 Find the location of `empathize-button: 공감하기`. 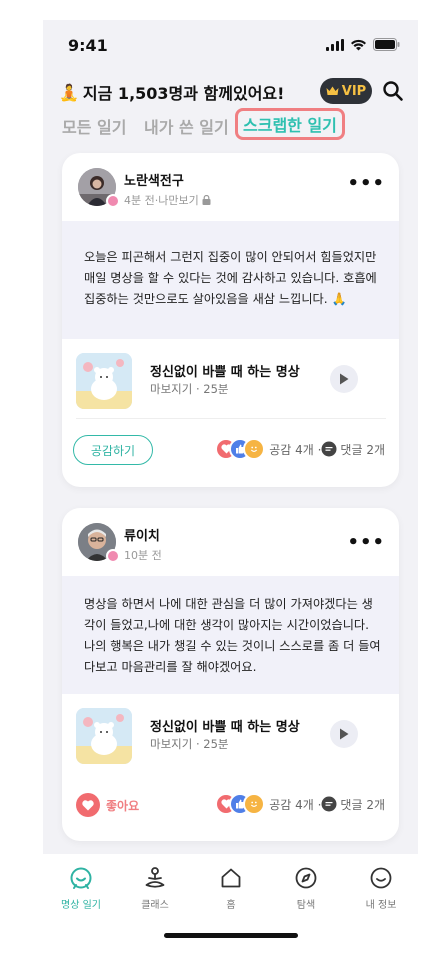

empathize-button: 공감하기 is located at coordinates (113, 450).